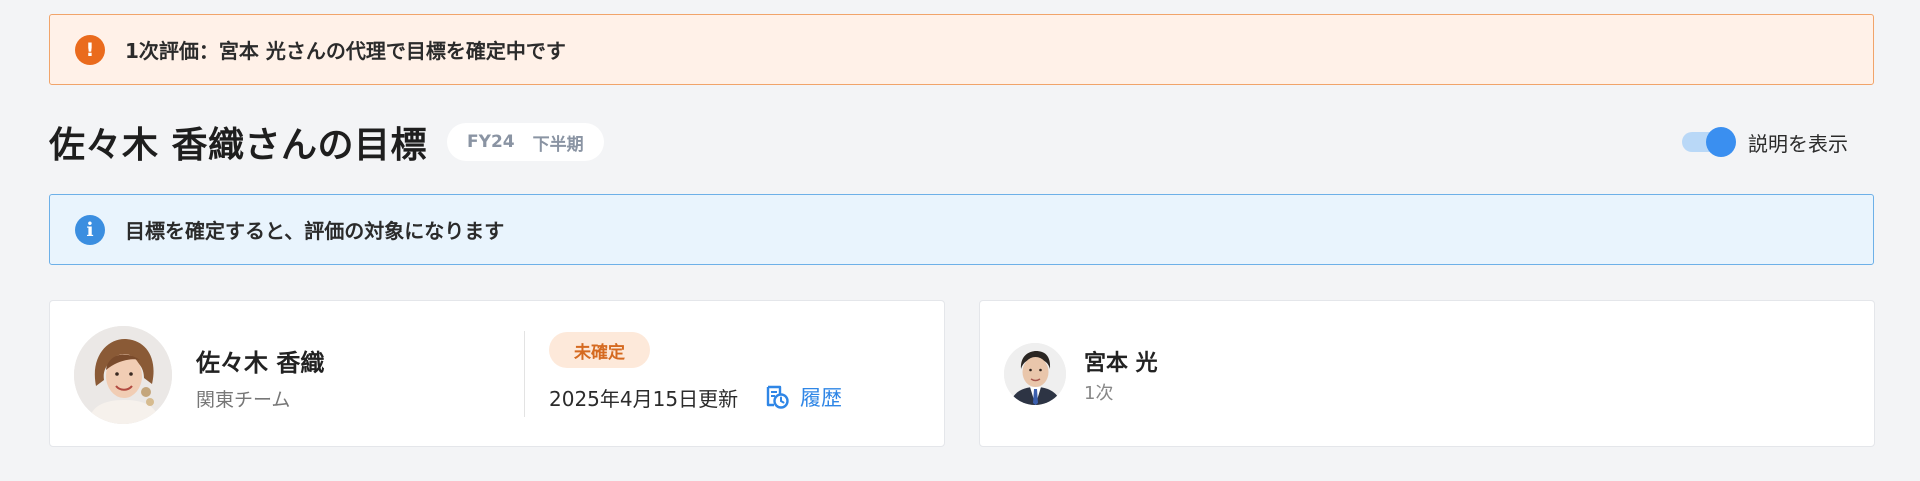 This screenshot has width=1920, height=481. Describe the element at coordinates (345, 51) in the screenshot. I see `proxy-warning-text: 1次評価：宮本 光さんの代理で目標を確定中です` at that location.